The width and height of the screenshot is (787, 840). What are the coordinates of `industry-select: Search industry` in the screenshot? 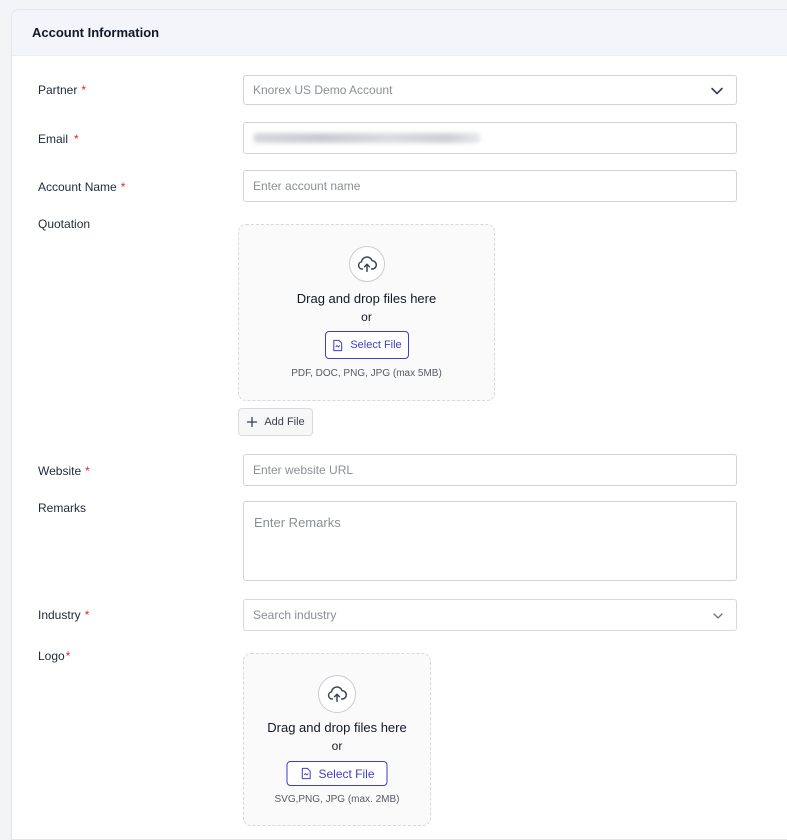 It's located at (490, 615).